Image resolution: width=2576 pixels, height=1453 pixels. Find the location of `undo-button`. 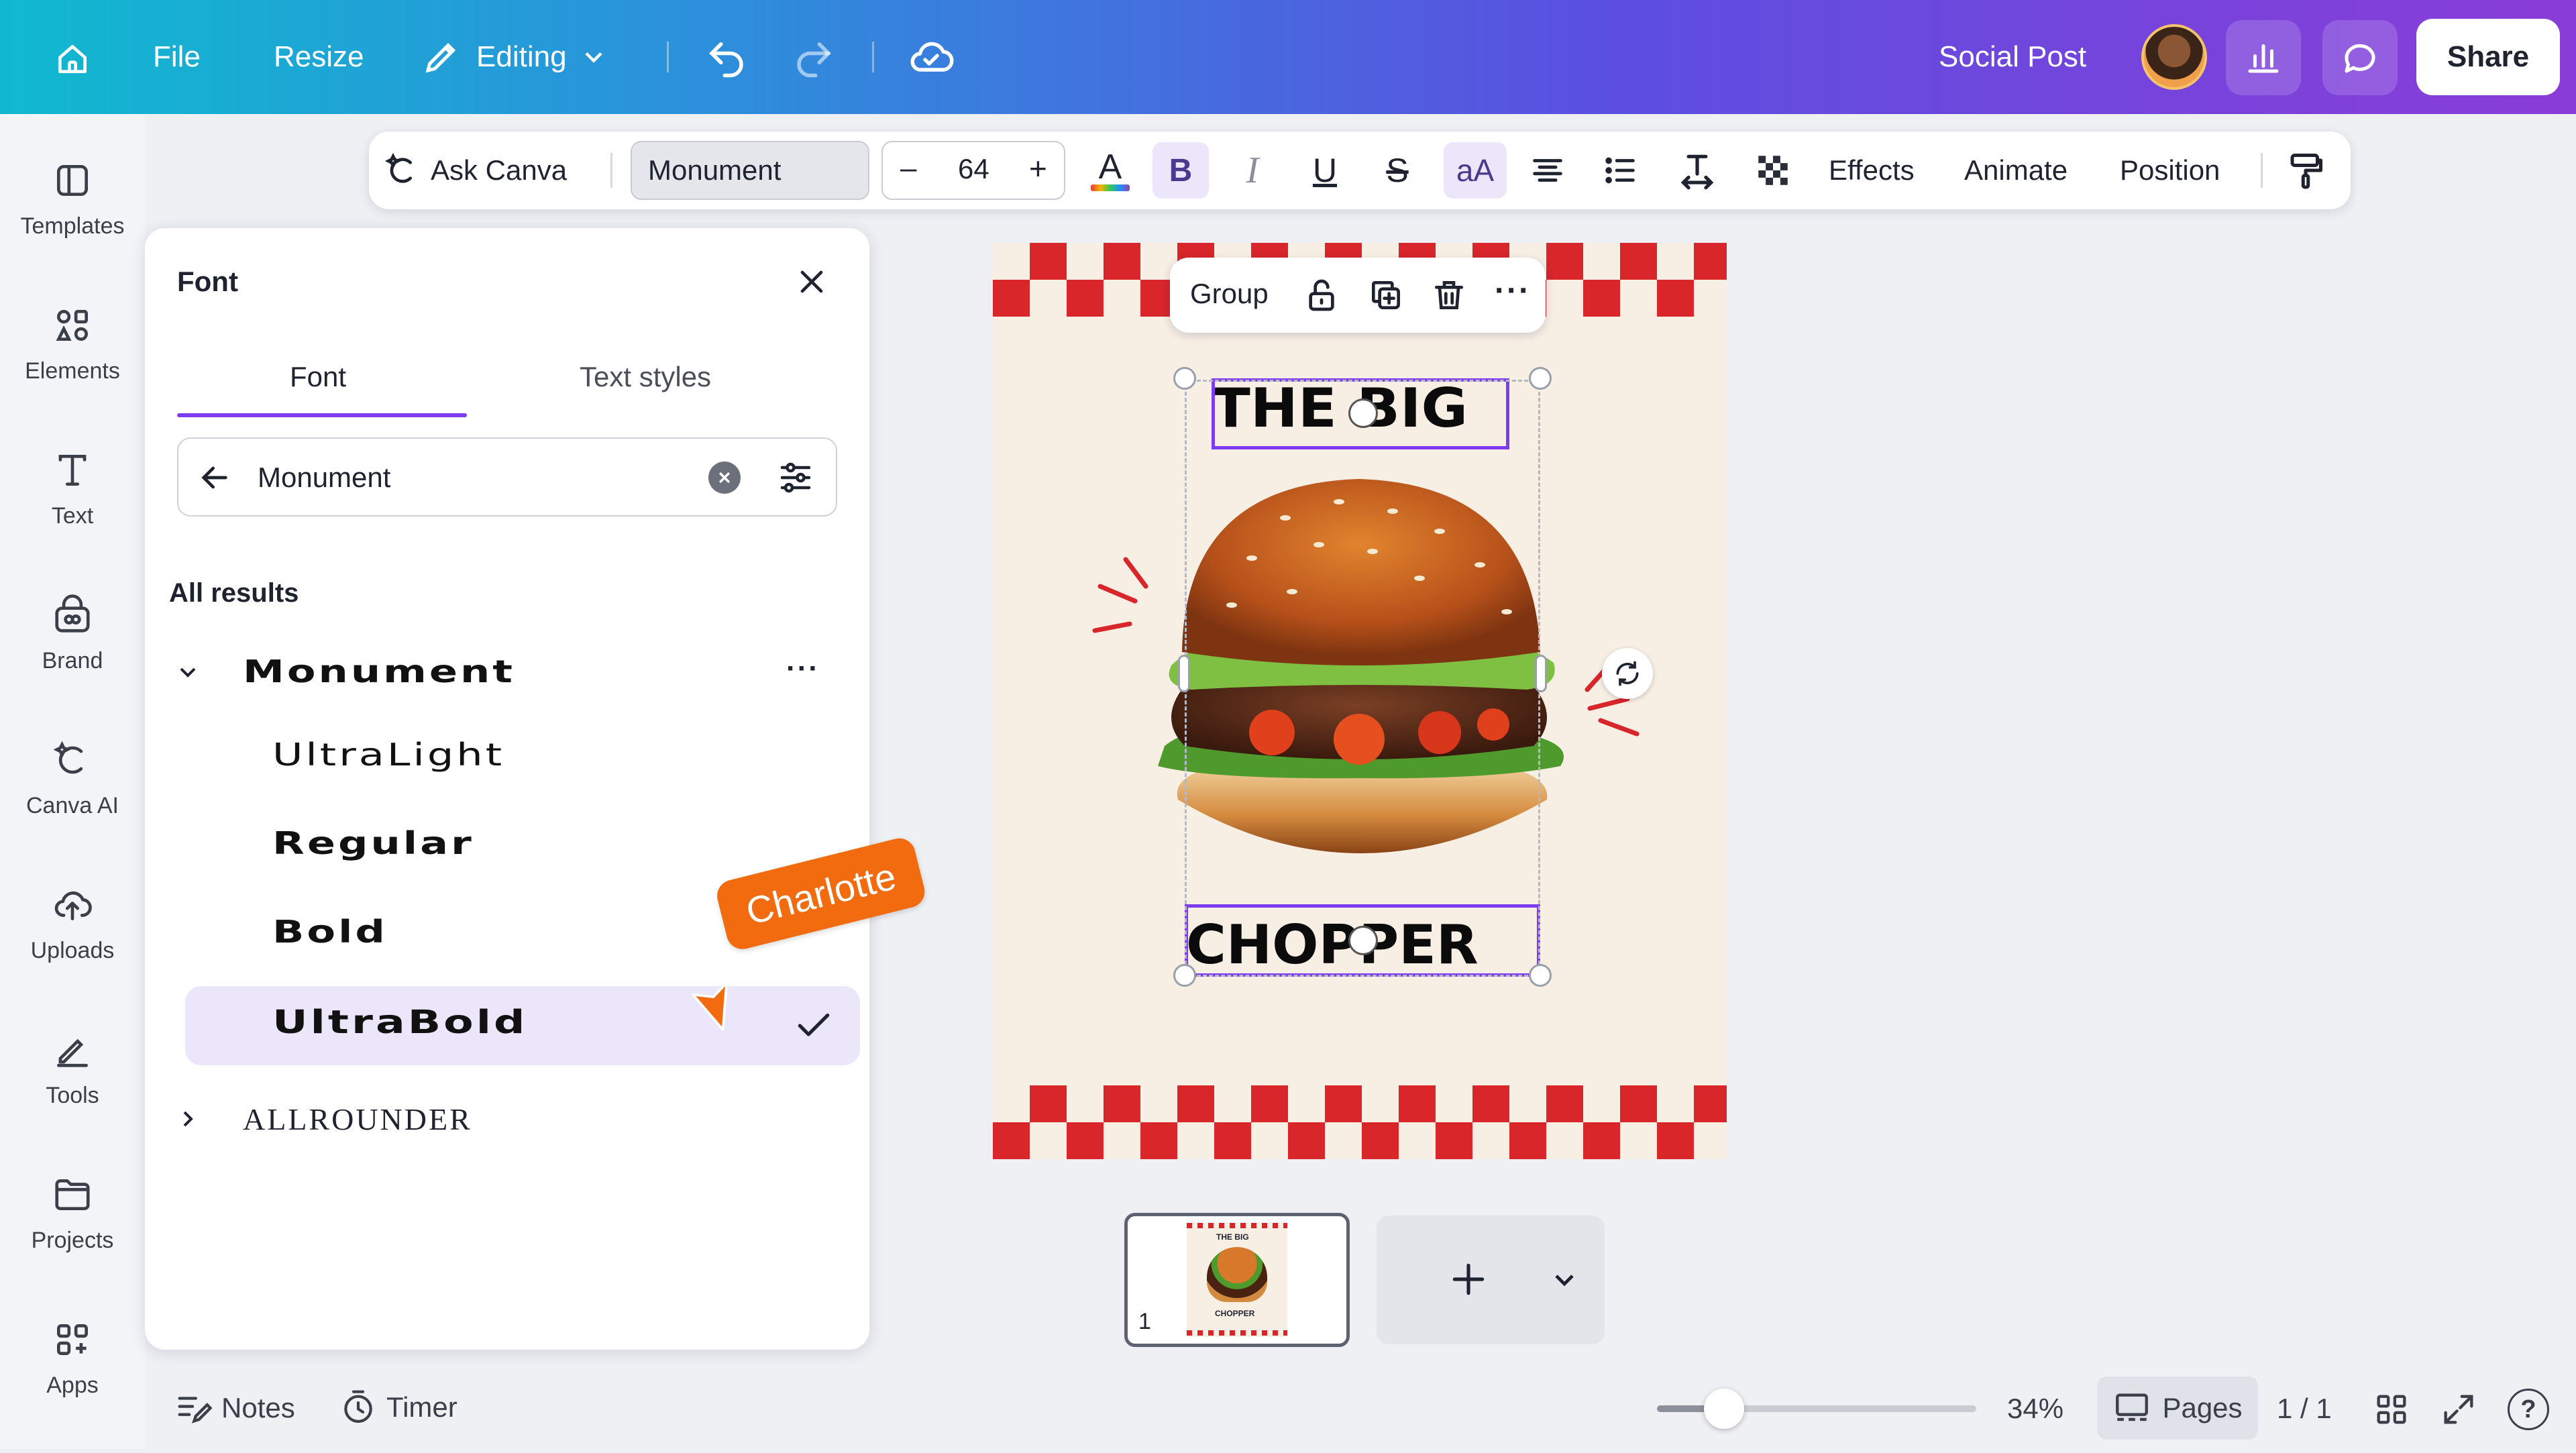

undo-button is located at coordinates (726, 59).